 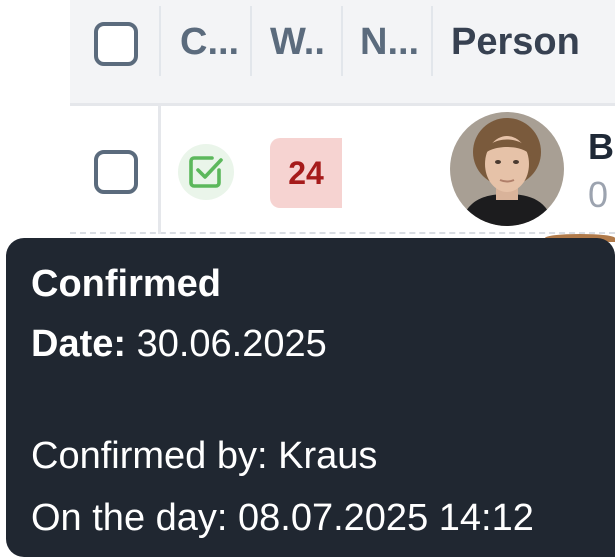 What do you see at coordinates (282, 518) in the screenshot?
I see `tooltip-confirmed-on: On the day: 08.07.2025 14:12` at bounding box center [282, 518].